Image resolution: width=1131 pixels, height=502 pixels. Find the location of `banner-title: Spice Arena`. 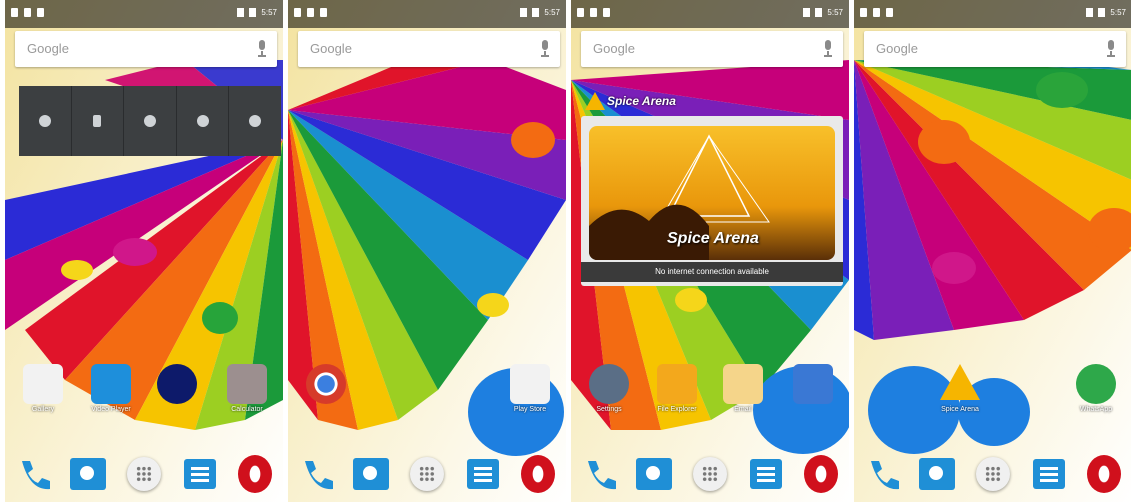

banner-title: Spice Arena is located at coordinates (713, 238).